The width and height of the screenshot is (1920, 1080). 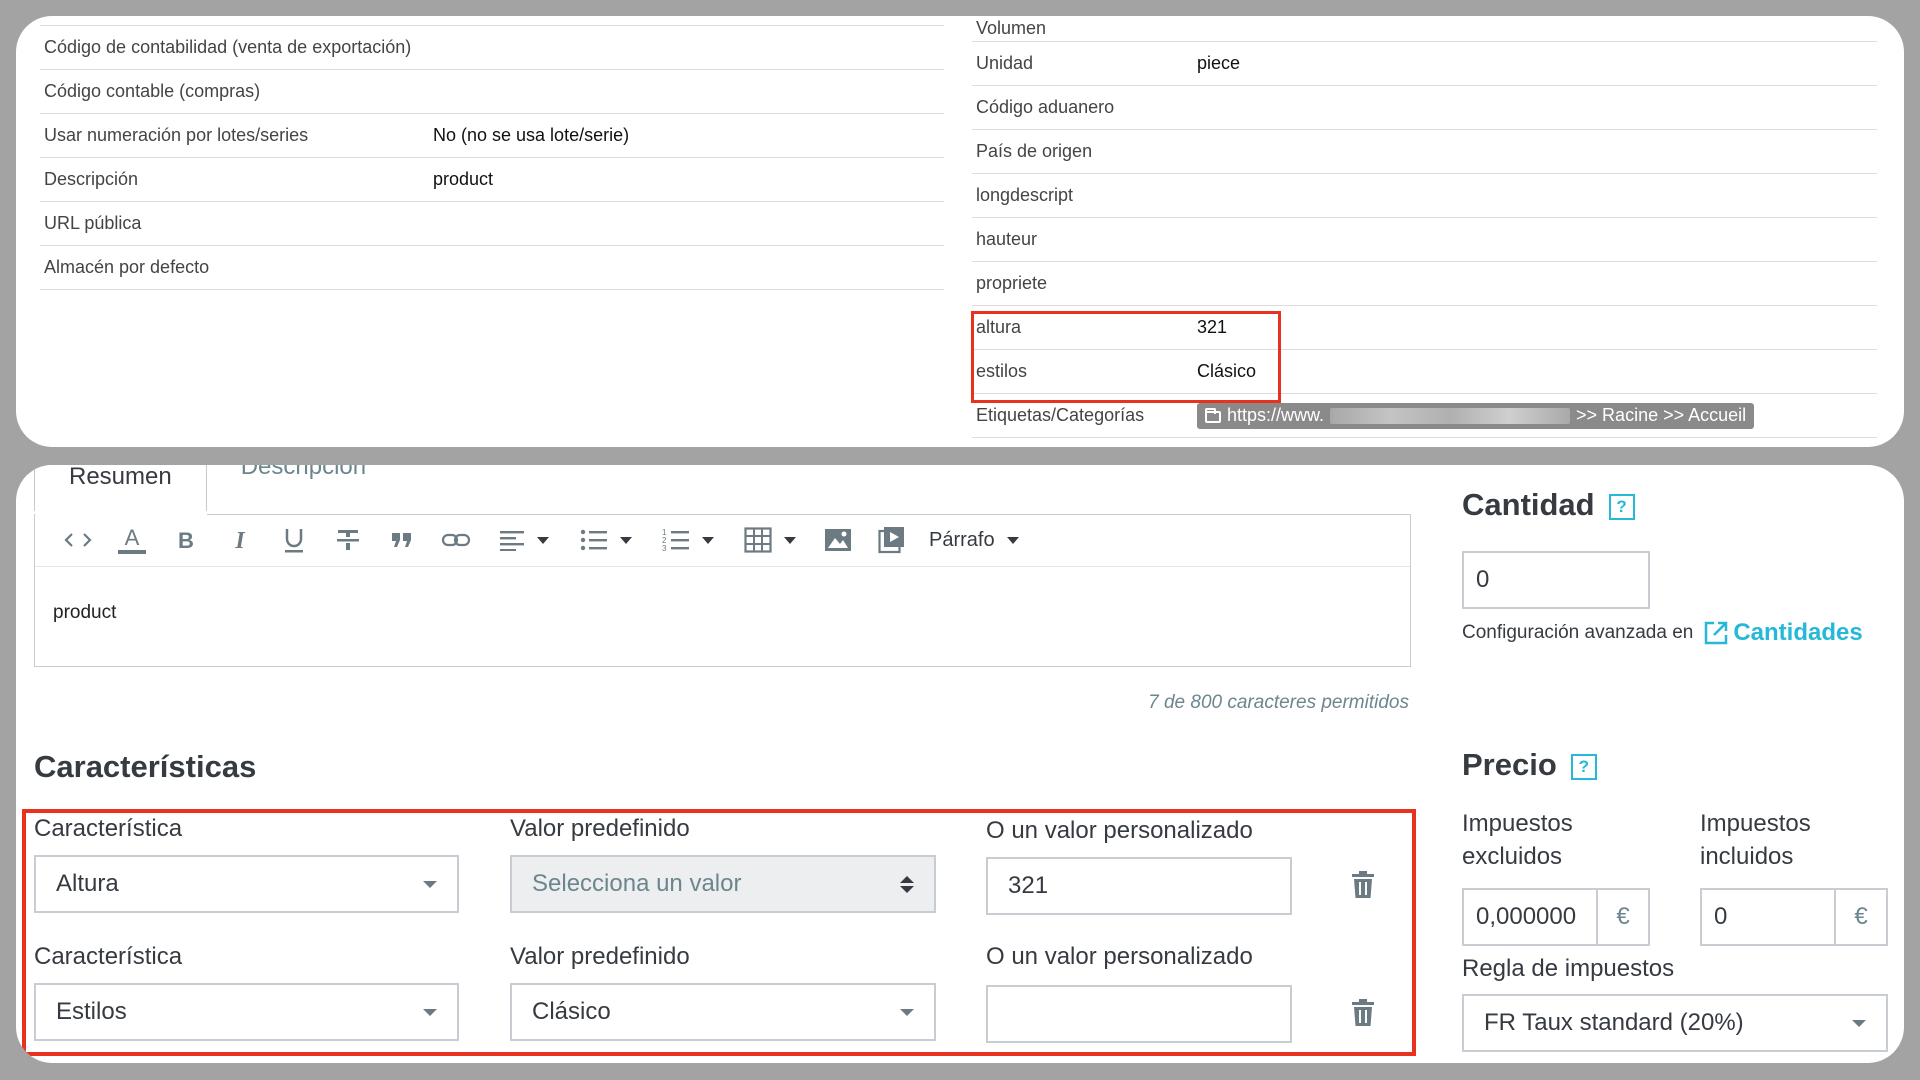 I want to click on category-tag: https://www. >> Racine >> Accueil, so click(x=1476, y=415).